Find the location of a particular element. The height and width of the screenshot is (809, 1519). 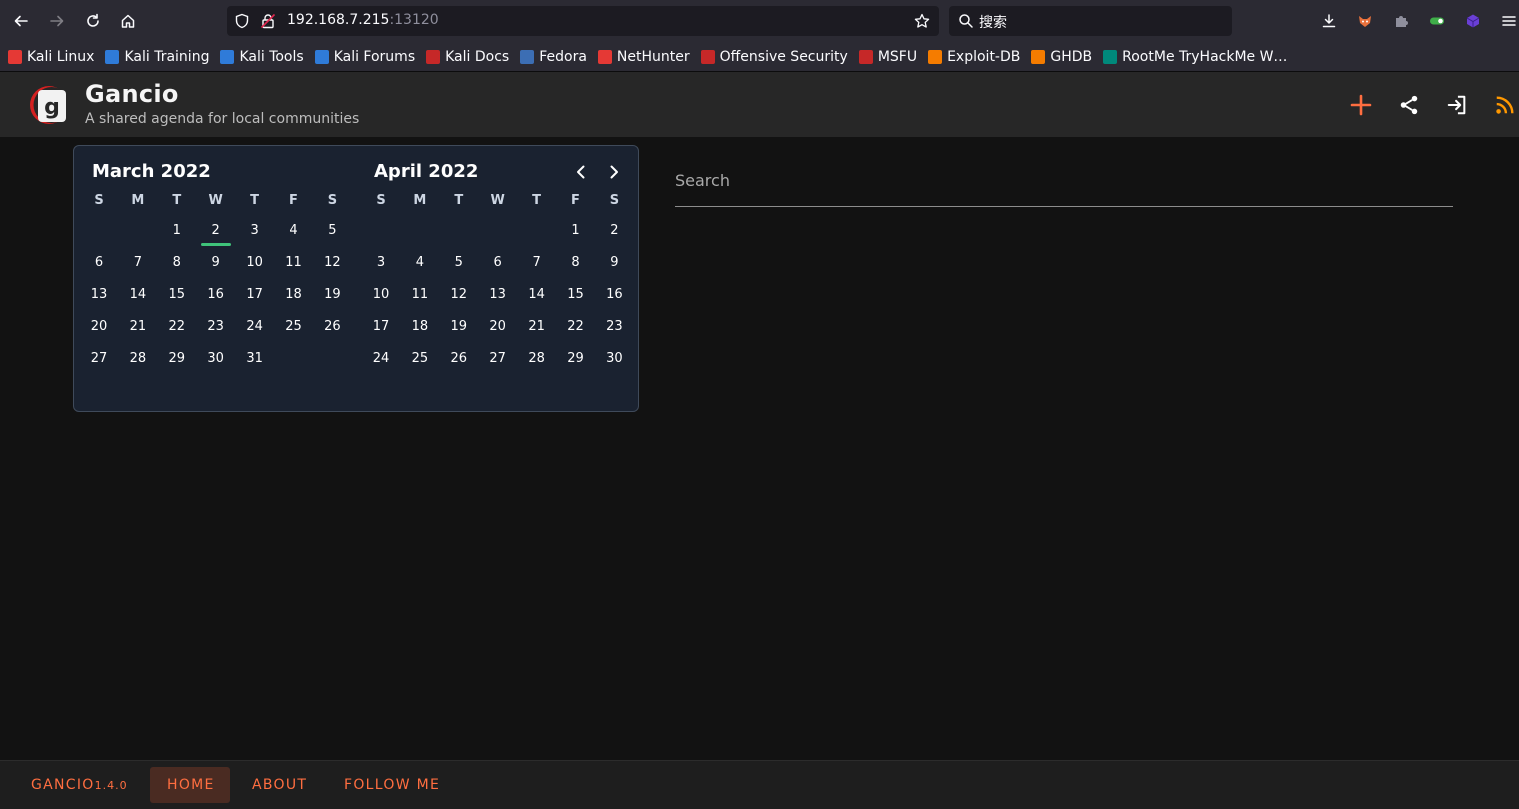

insecure-lock-icon is located at coordinates (268, 21).